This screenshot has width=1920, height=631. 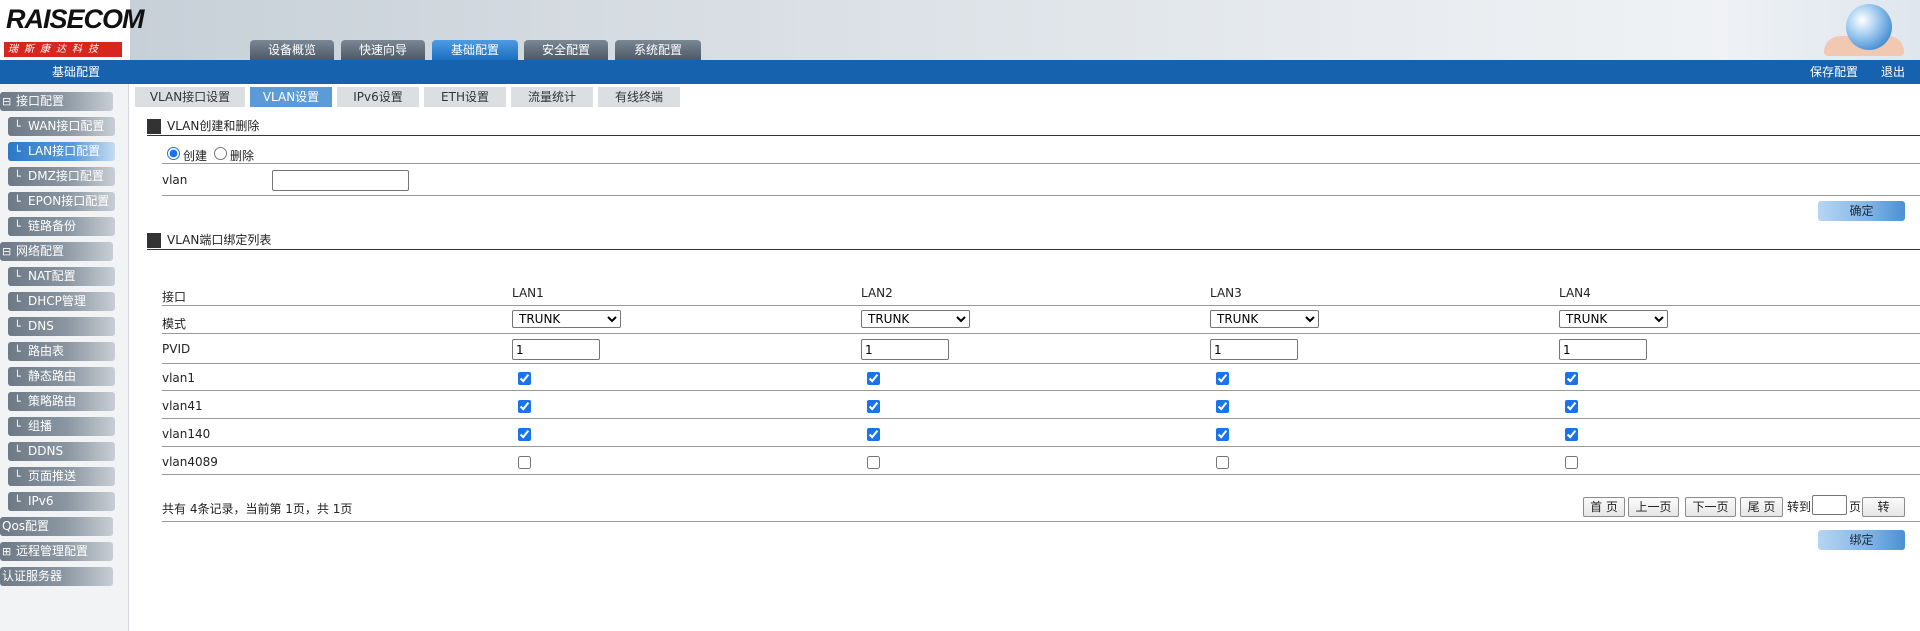 I want to click on sidebar-group-remote-mgmt: ⊞ 远程管理配置, so click(x=56, y=551).